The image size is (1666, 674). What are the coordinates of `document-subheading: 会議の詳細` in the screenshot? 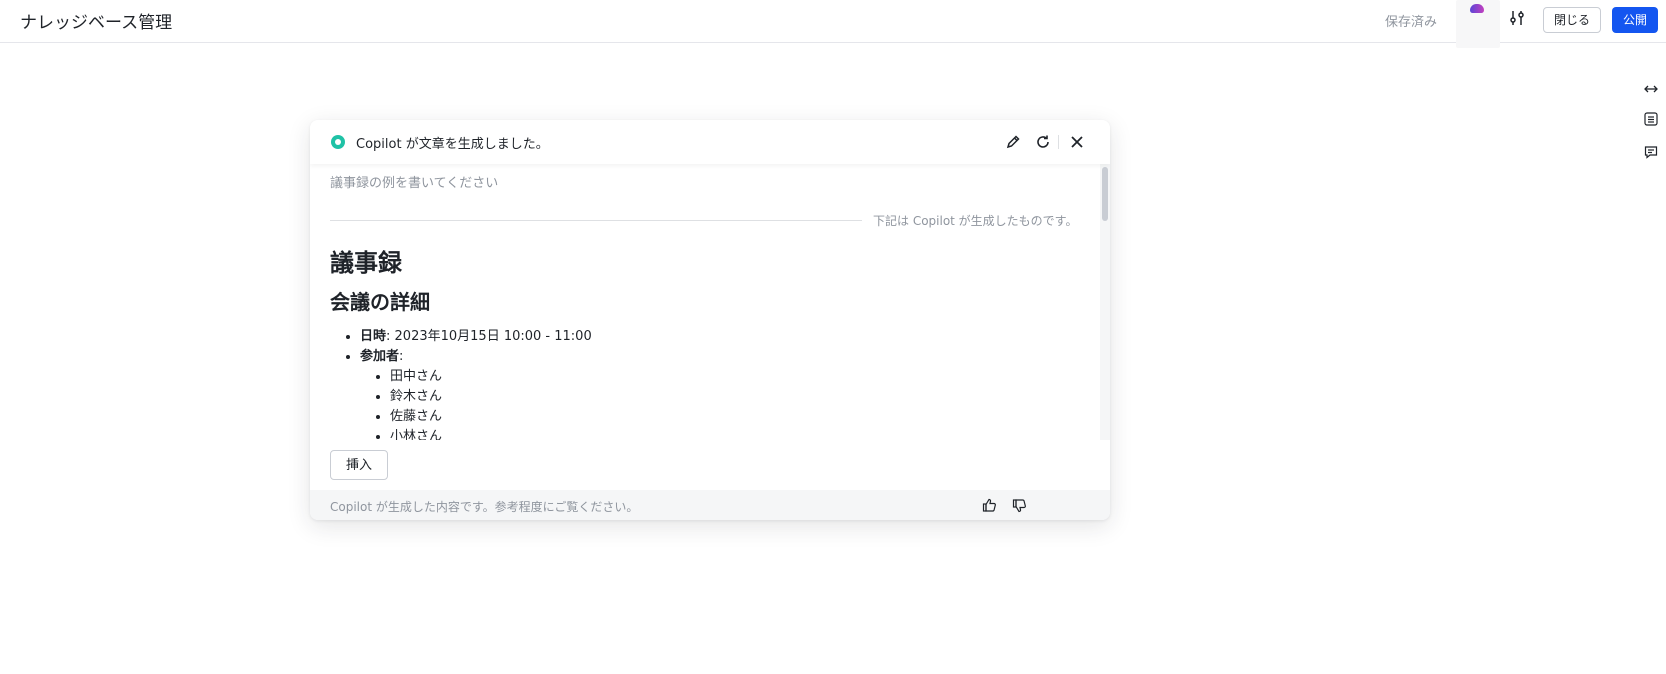 It's located at (380, 302).